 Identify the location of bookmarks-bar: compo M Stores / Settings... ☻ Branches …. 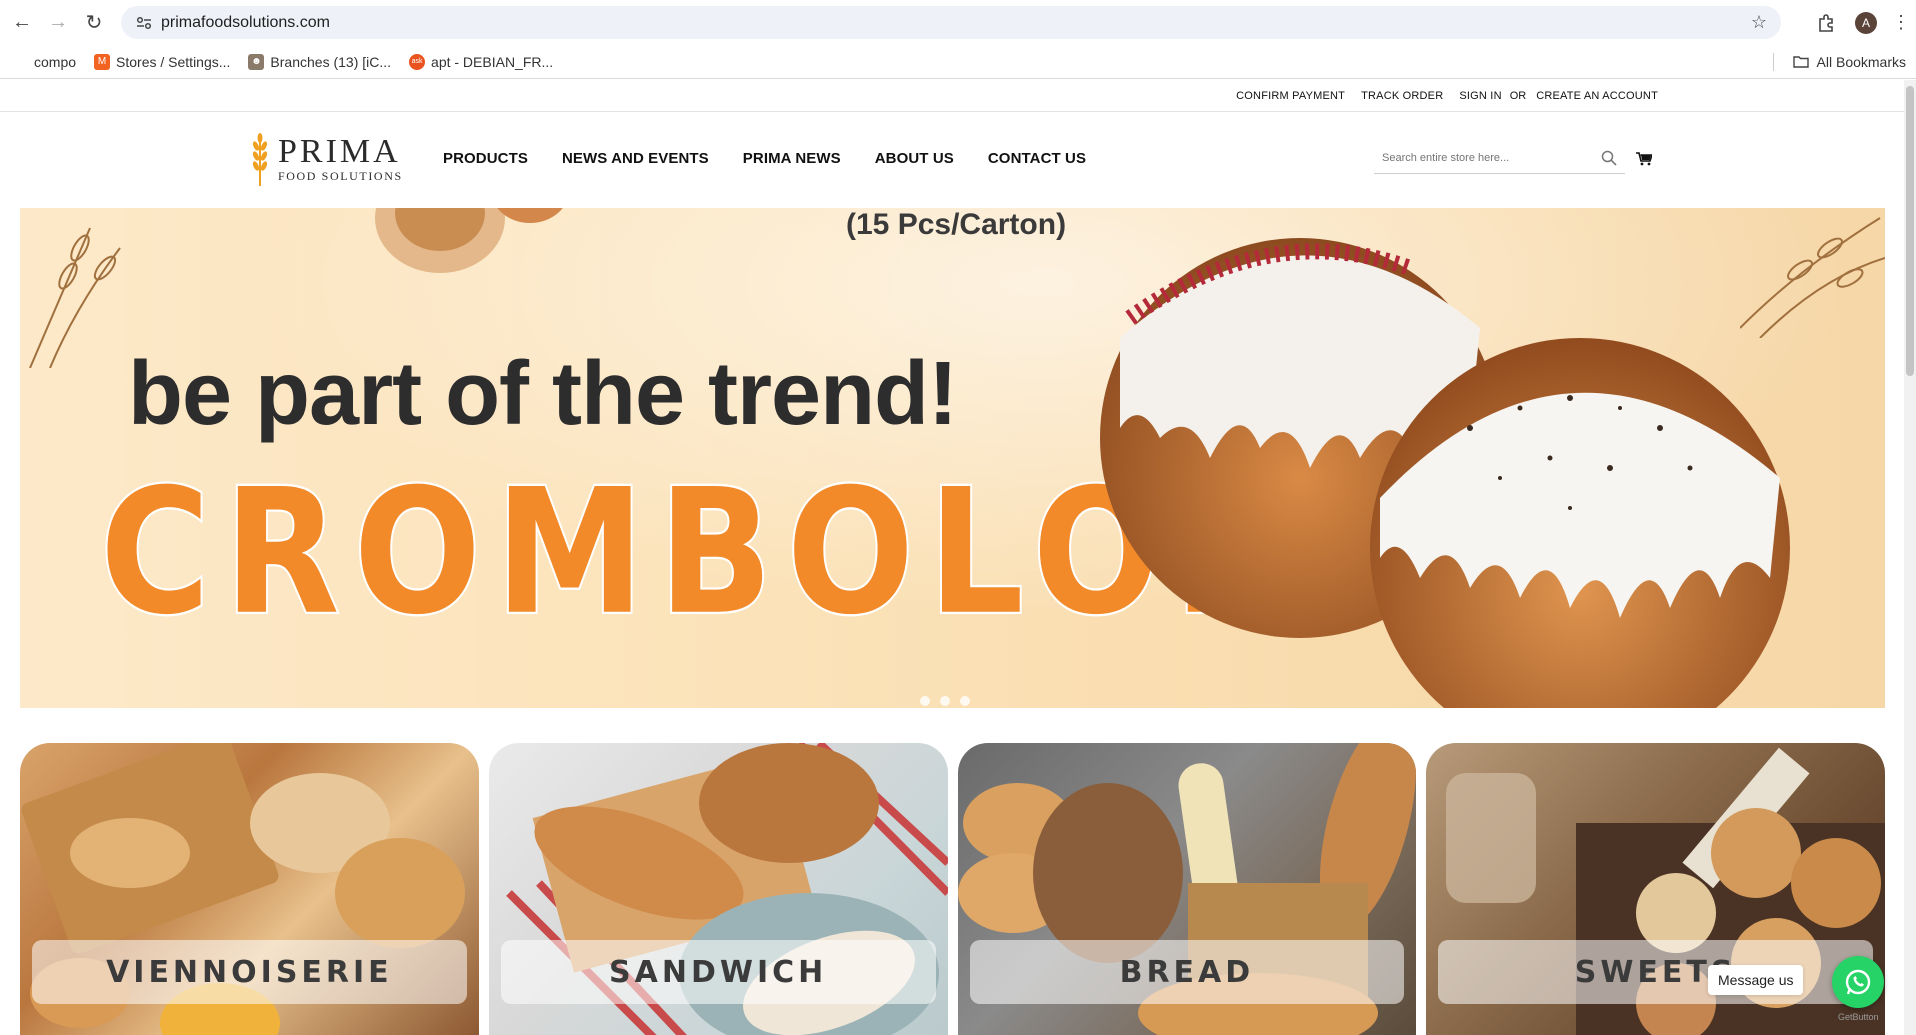
(958, 62).